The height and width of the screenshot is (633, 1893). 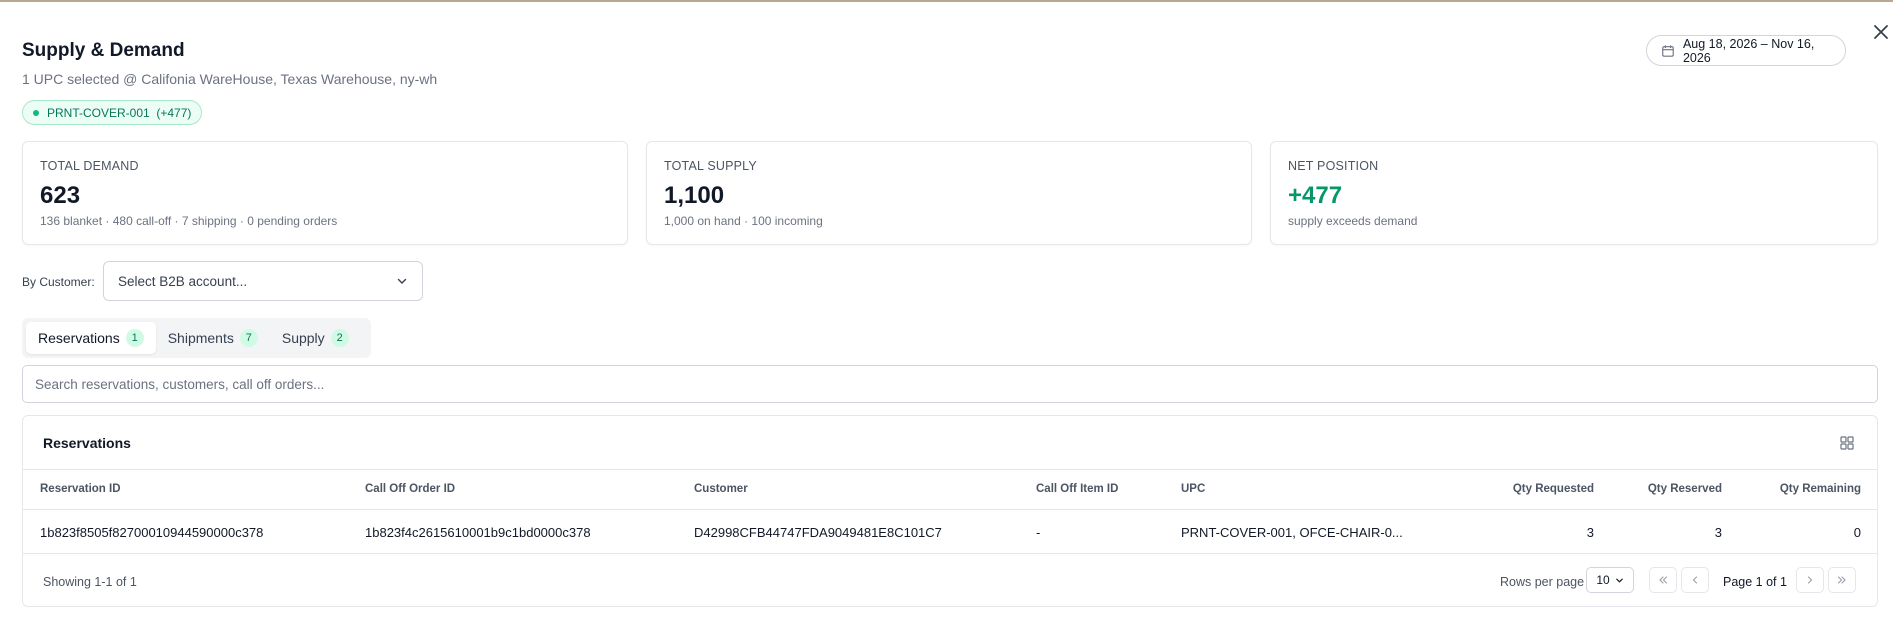 What do you see at coordinates (710, 166) in the screenshot?
I see `card-label: TOTAL SUPPLY` at bounding box center [710, 166].